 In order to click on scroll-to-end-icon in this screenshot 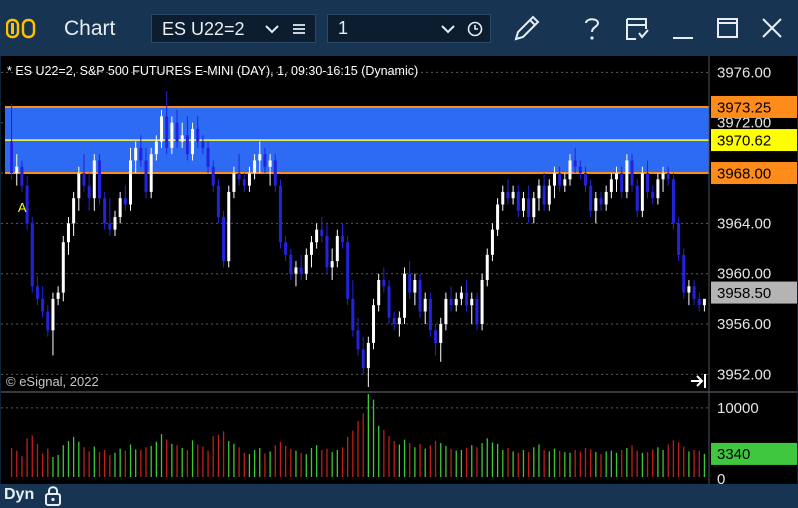, I will do `click(698, 381)`.